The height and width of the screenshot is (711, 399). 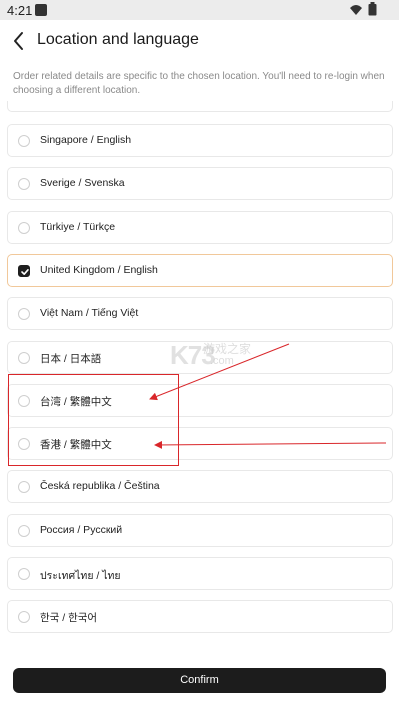 I want to click on location-label: 한국 / 한국어, so click(x=69, y=618).